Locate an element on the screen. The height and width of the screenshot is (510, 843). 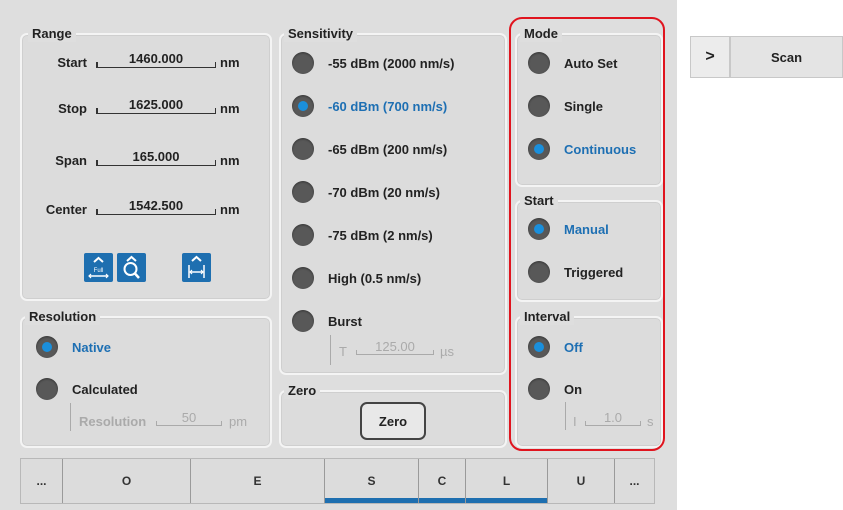
sensitivity-option-label: -75 dBm (2 nm/s) is located at coordinates (380, 235).